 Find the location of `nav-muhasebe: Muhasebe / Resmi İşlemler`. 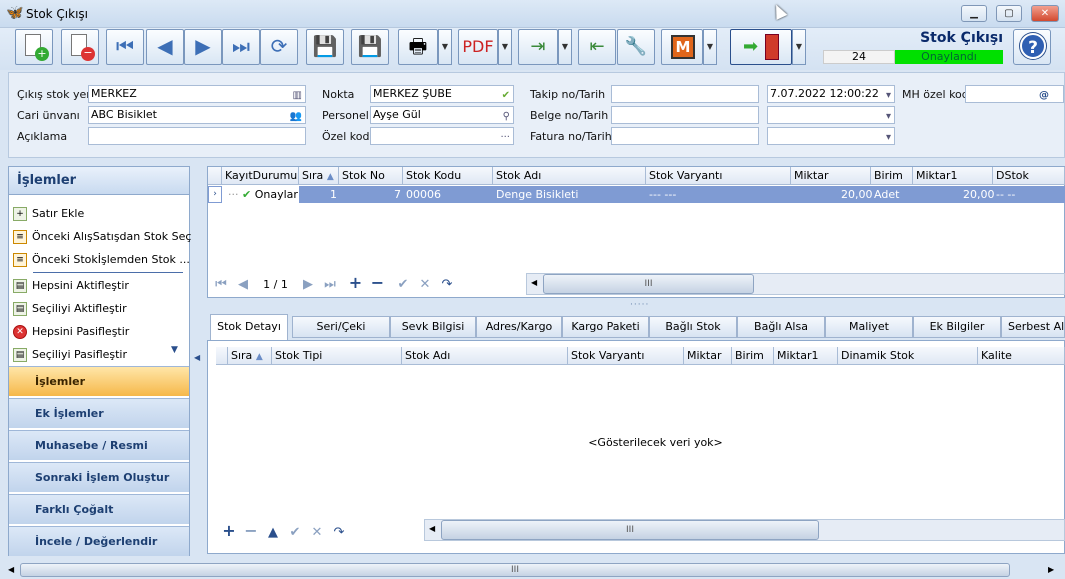

nav-muhasebe: Muhasebe / Resmi İşlemler is located at coordinates (99, 456).